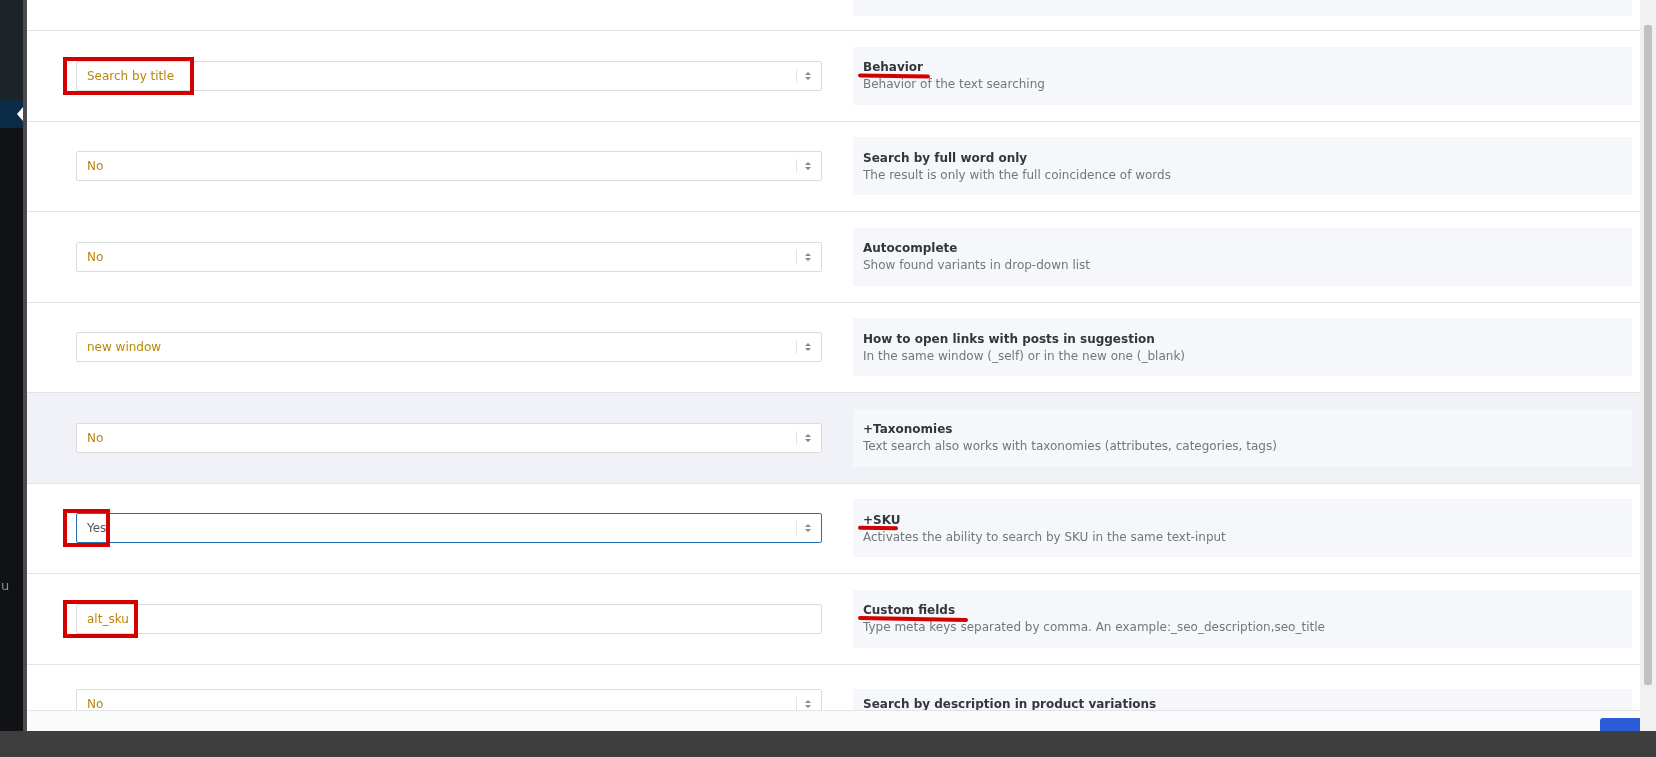 The width and height of the screenshot is (1656, 757). I want to click on setting-description: The result is only with the full coincidence of words, so click(1017, 174).